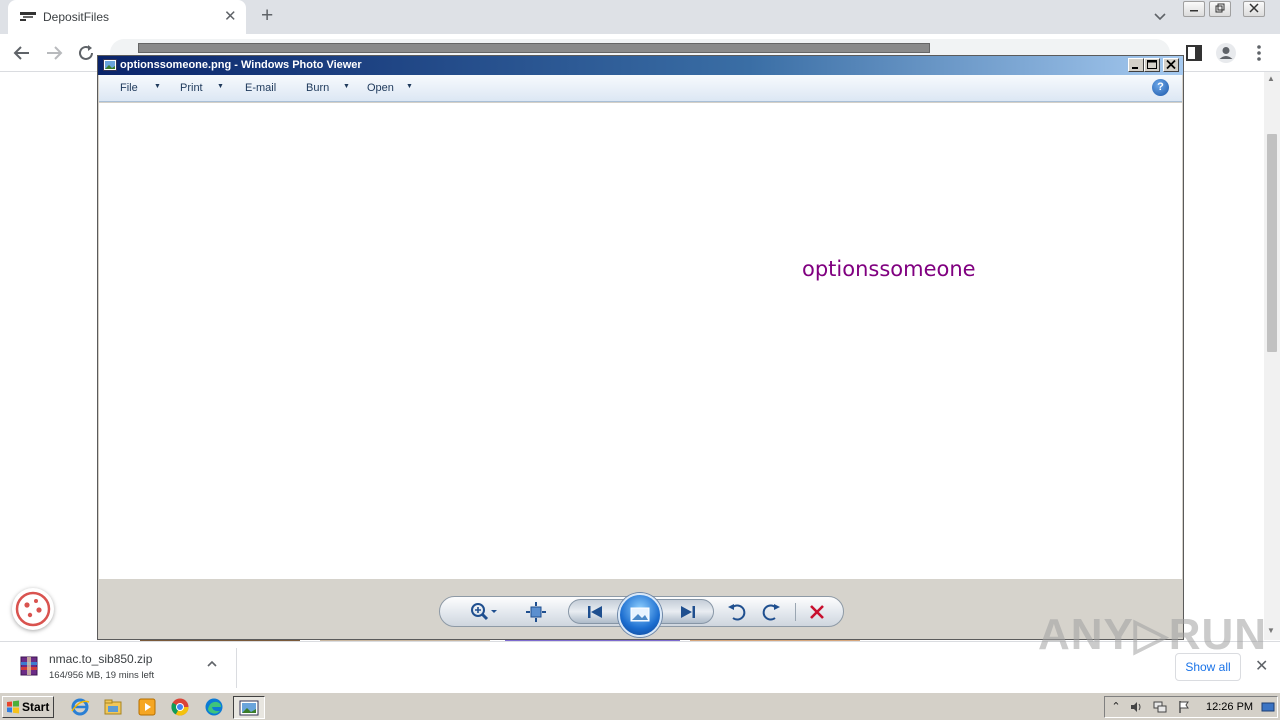  Describe the element at coordinates (28, 16) in the screenshot. I see `depositfiles-icon` at that location.